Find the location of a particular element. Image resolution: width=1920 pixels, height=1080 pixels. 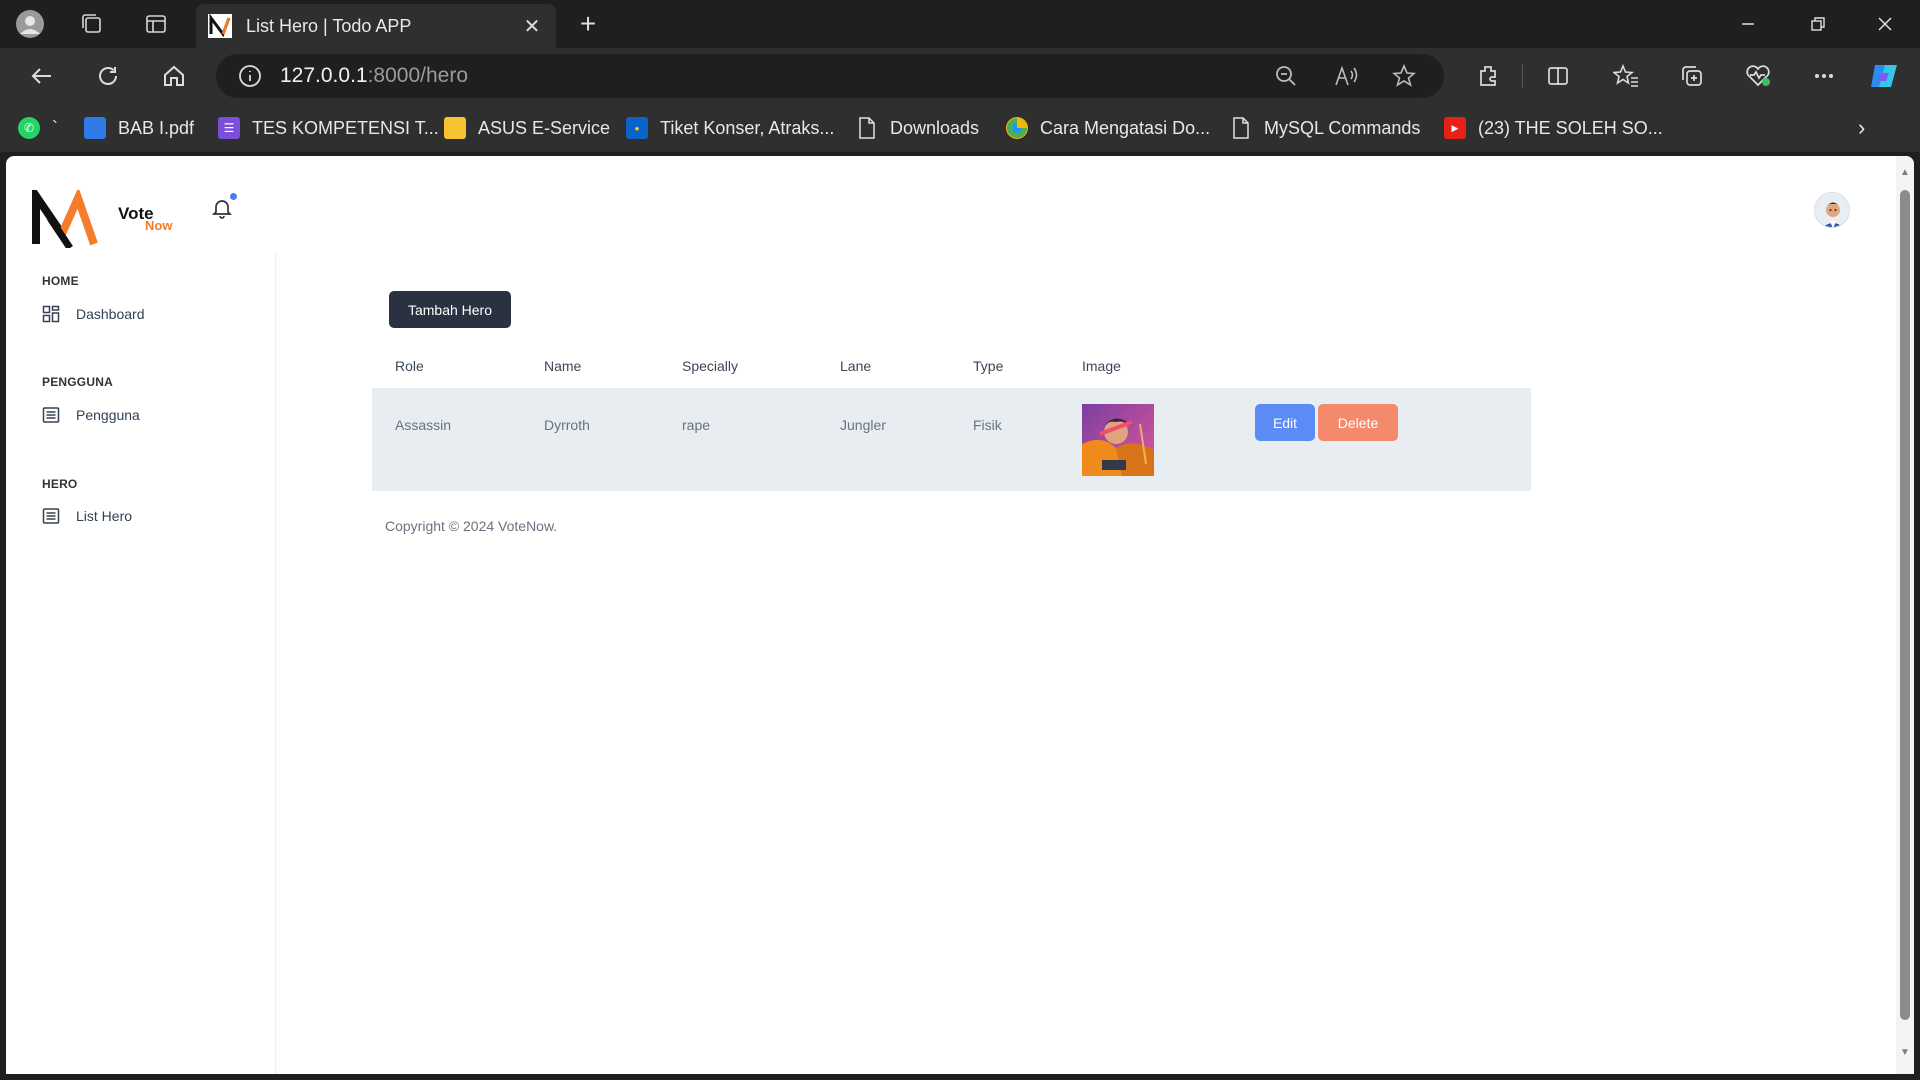

bookmark-whatsapp: ✆ ` is located at coordinates (38, 128).